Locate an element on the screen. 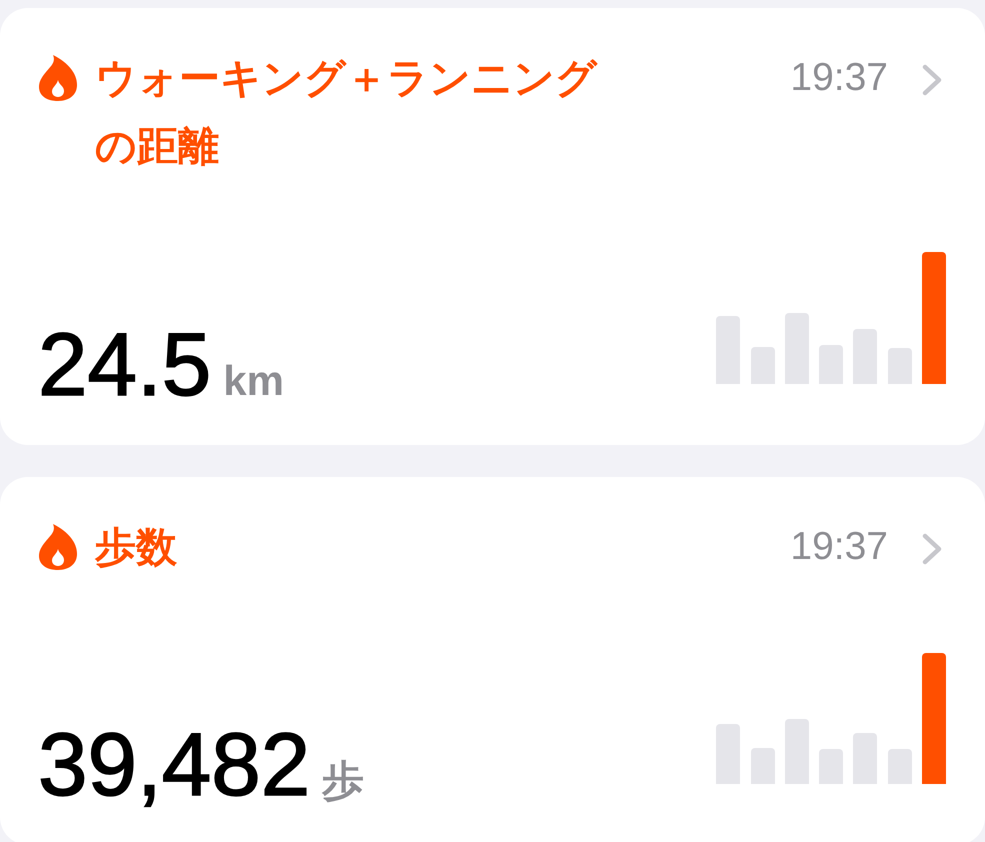  metric-value: 39,482 is located at coordinates (174, 764).